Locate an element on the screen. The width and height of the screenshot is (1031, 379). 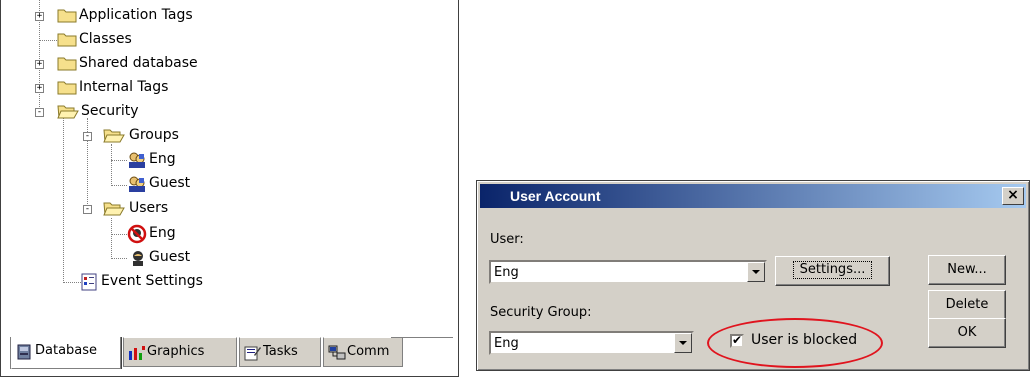
tree-item-label: Application Tags is located at coordinates (136, 15).